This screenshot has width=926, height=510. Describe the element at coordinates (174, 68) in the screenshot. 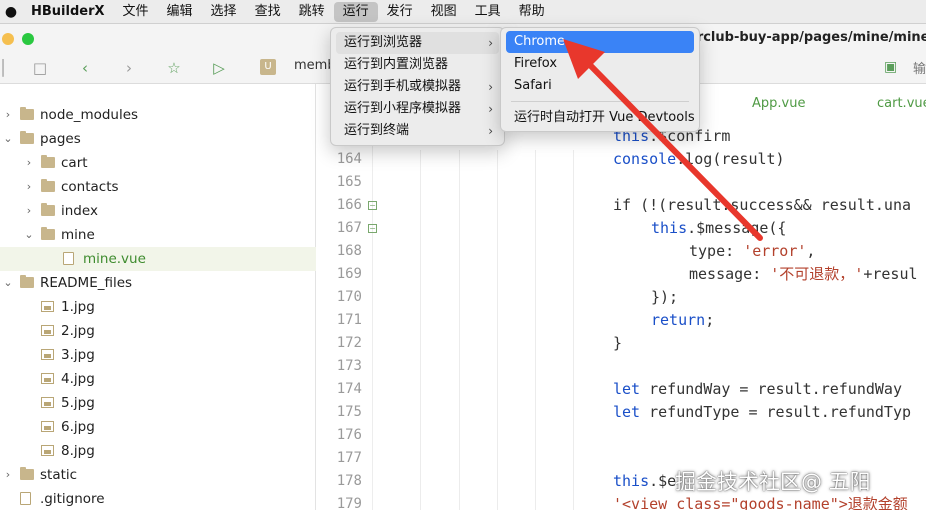

I see `star-icon: ☆` at that location.